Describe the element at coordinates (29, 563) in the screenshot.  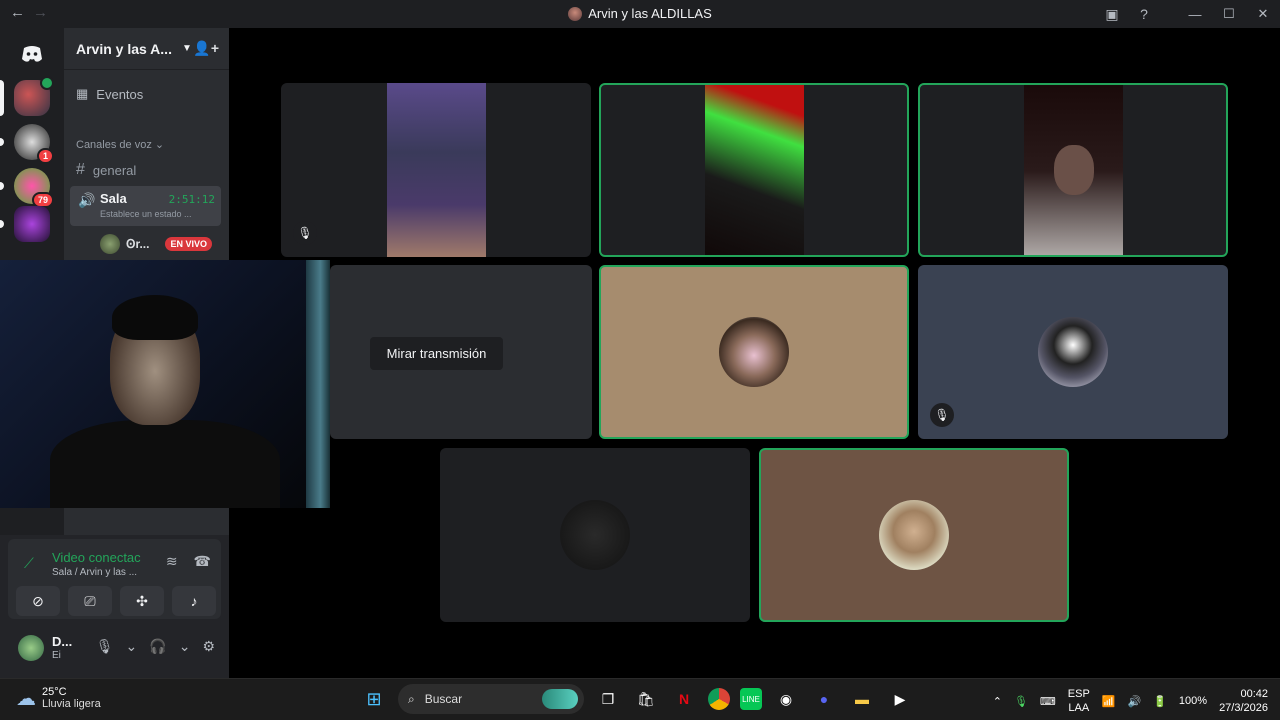
I see `signal-icon: ⟋` at that location.